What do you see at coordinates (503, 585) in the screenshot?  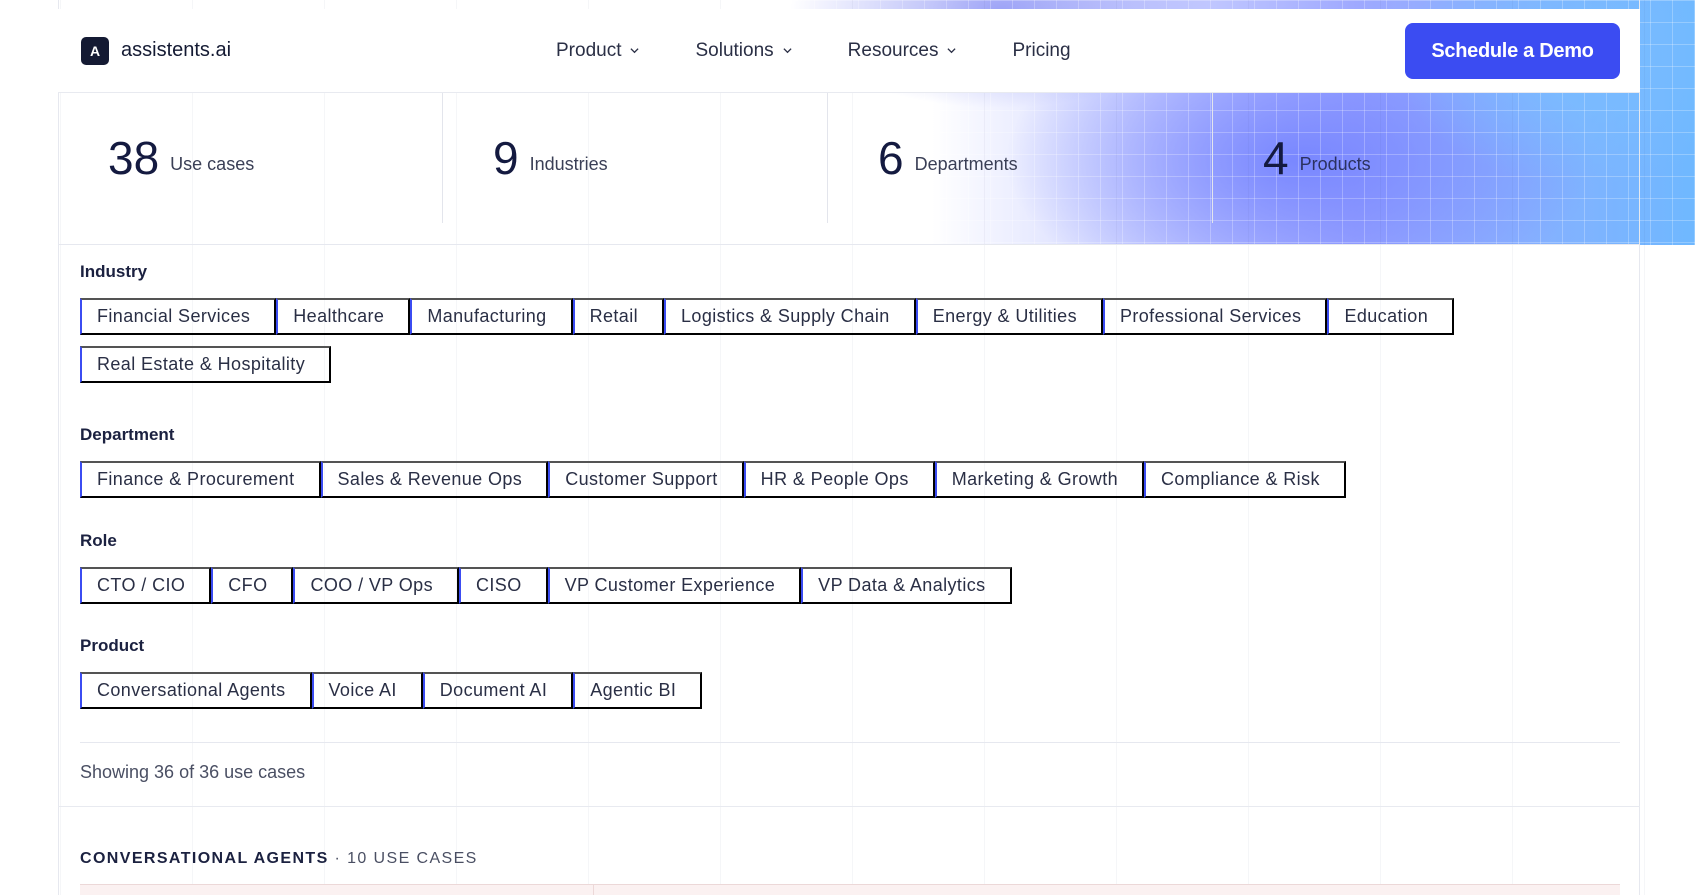 I see `filter-chip: CISO` at bounding box center [503, 585].